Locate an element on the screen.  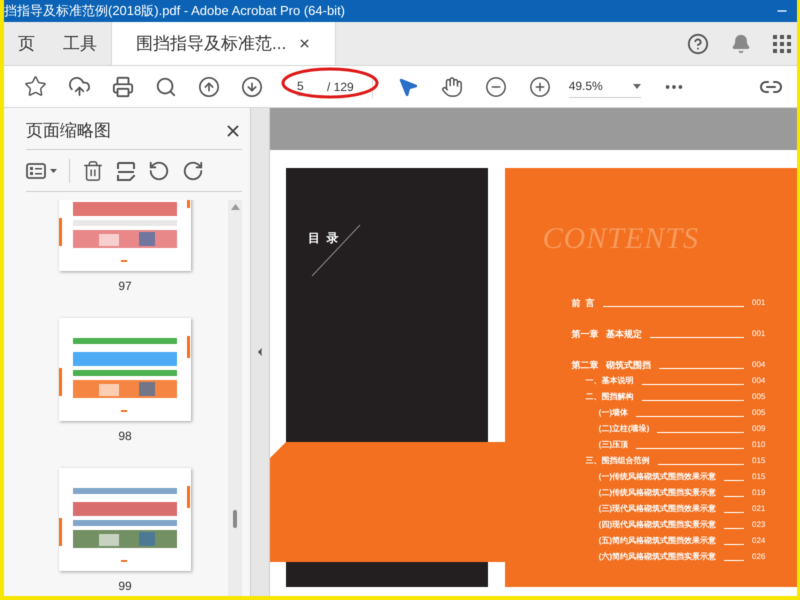
bell-icon is located at coordinates (741, 44).